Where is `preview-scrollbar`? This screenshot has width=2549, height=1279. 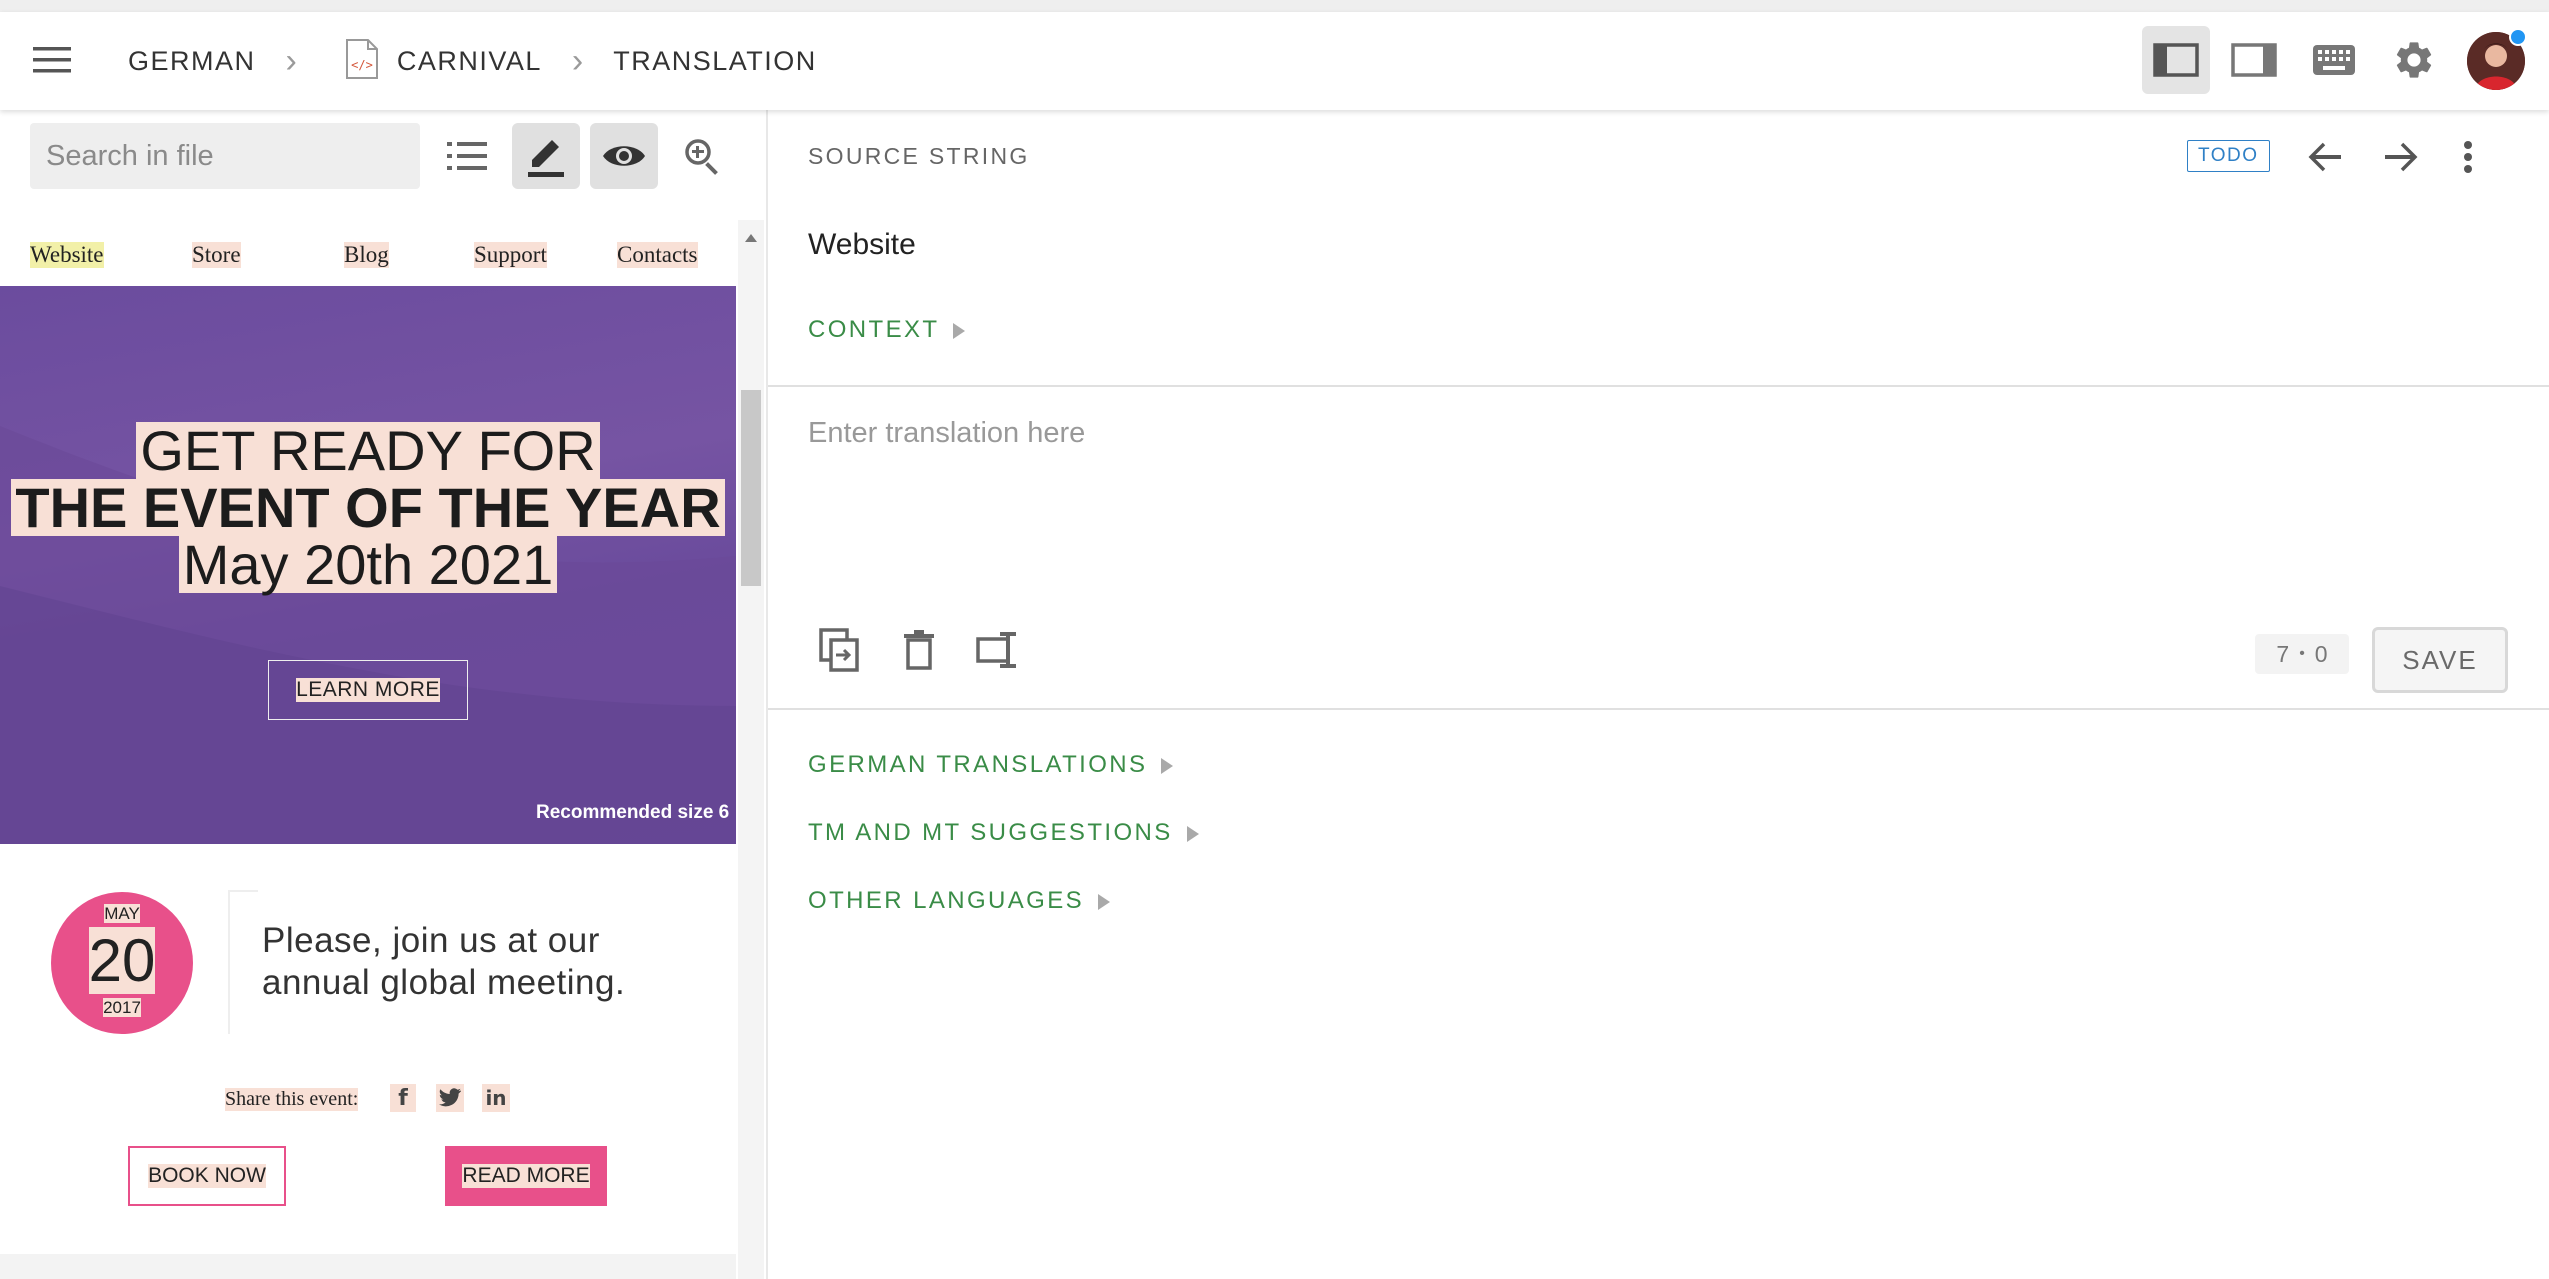 preview-scrollbar is located at coordinates (751, 749).